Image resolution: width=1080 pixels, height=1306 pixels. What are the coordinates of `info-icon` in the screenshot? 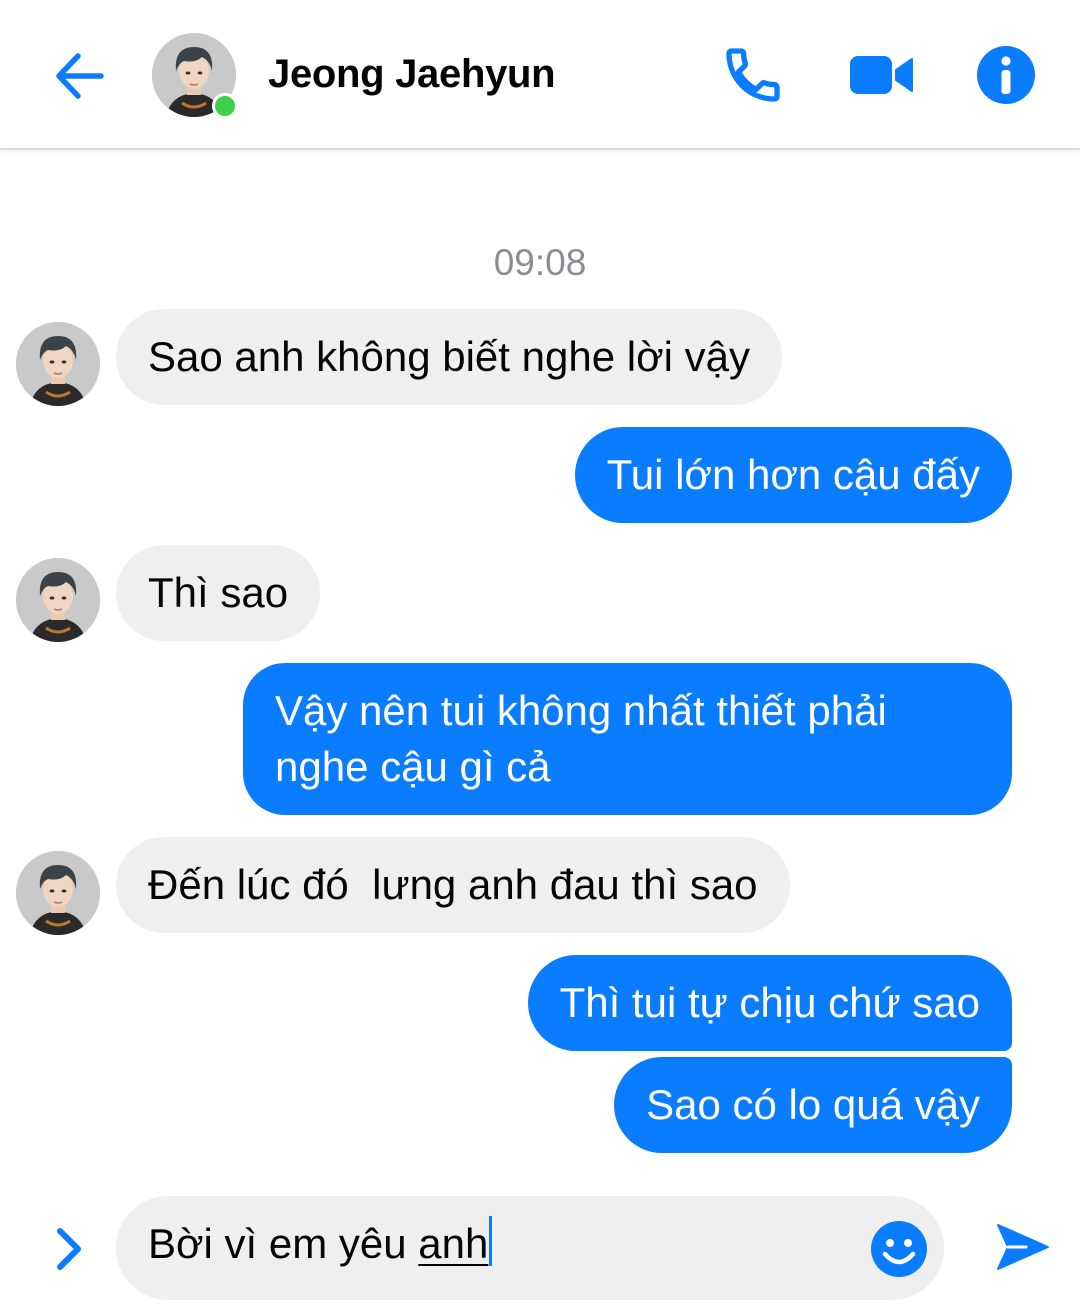 It's located at (1006, 75).